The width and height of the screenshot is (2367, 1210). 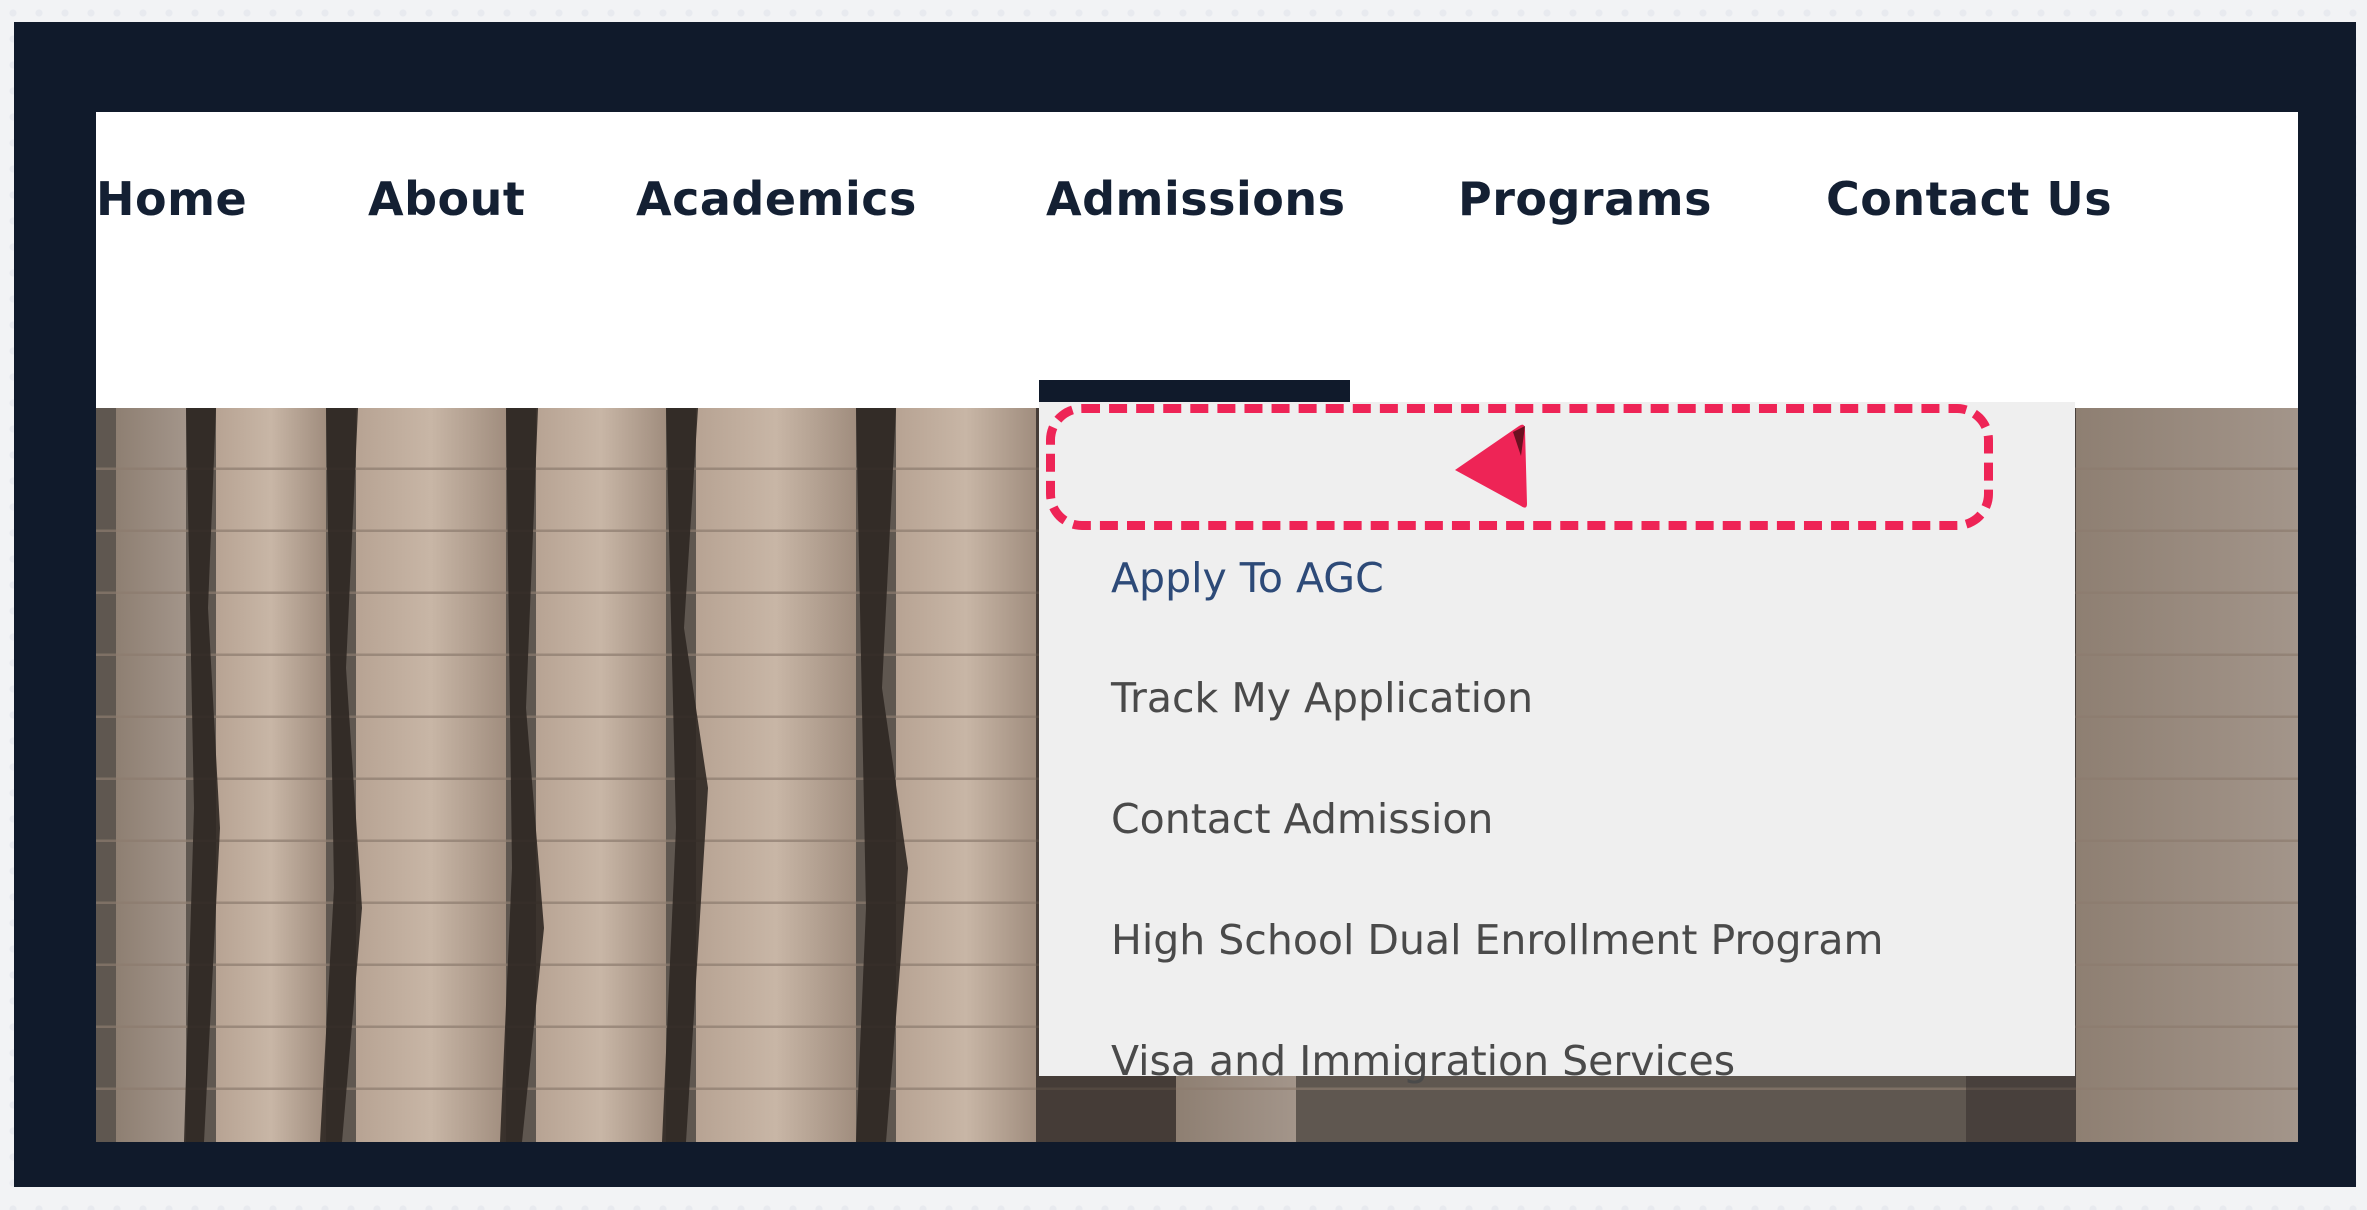 I want to click on menu-item-high-school-dual-enrollment: High School Dual Enrollment Program, so click(x=1497, y=940).